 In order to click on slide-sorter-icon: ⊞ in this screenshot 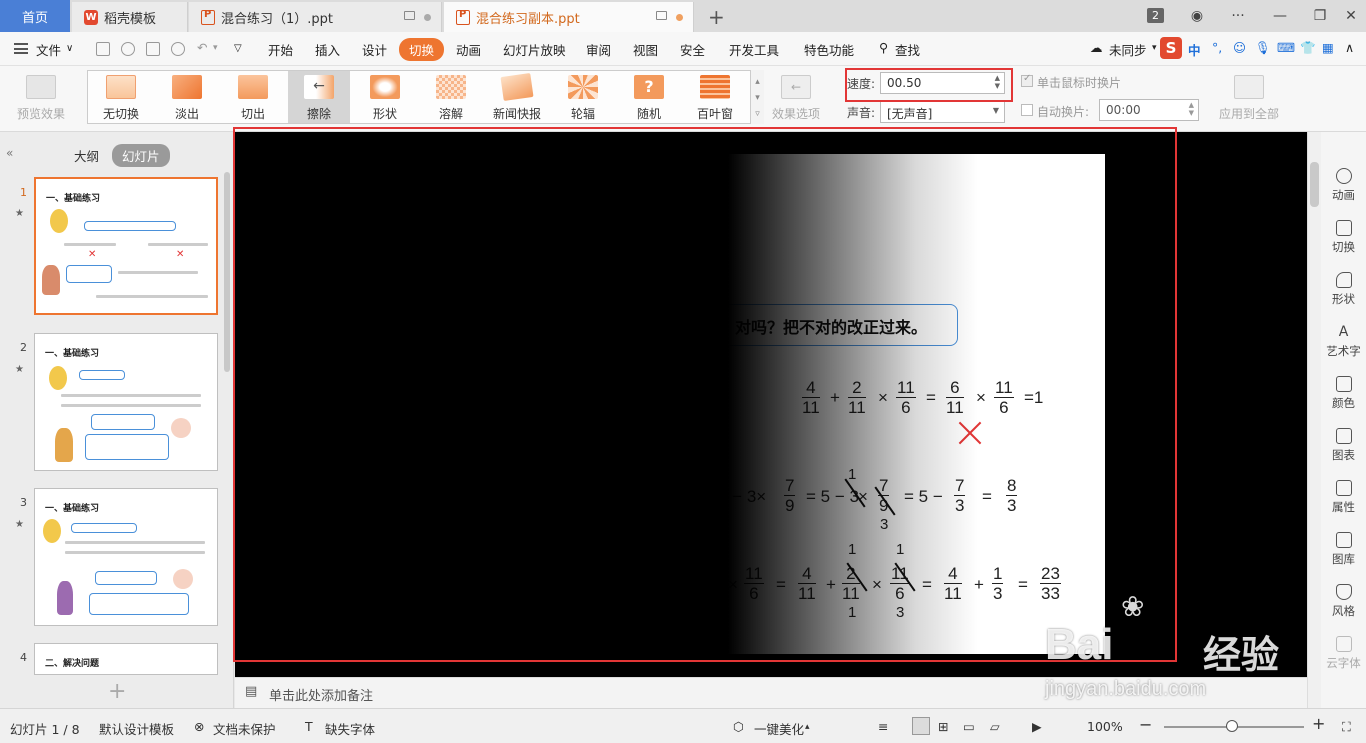, I will do `click(943, 726)`.